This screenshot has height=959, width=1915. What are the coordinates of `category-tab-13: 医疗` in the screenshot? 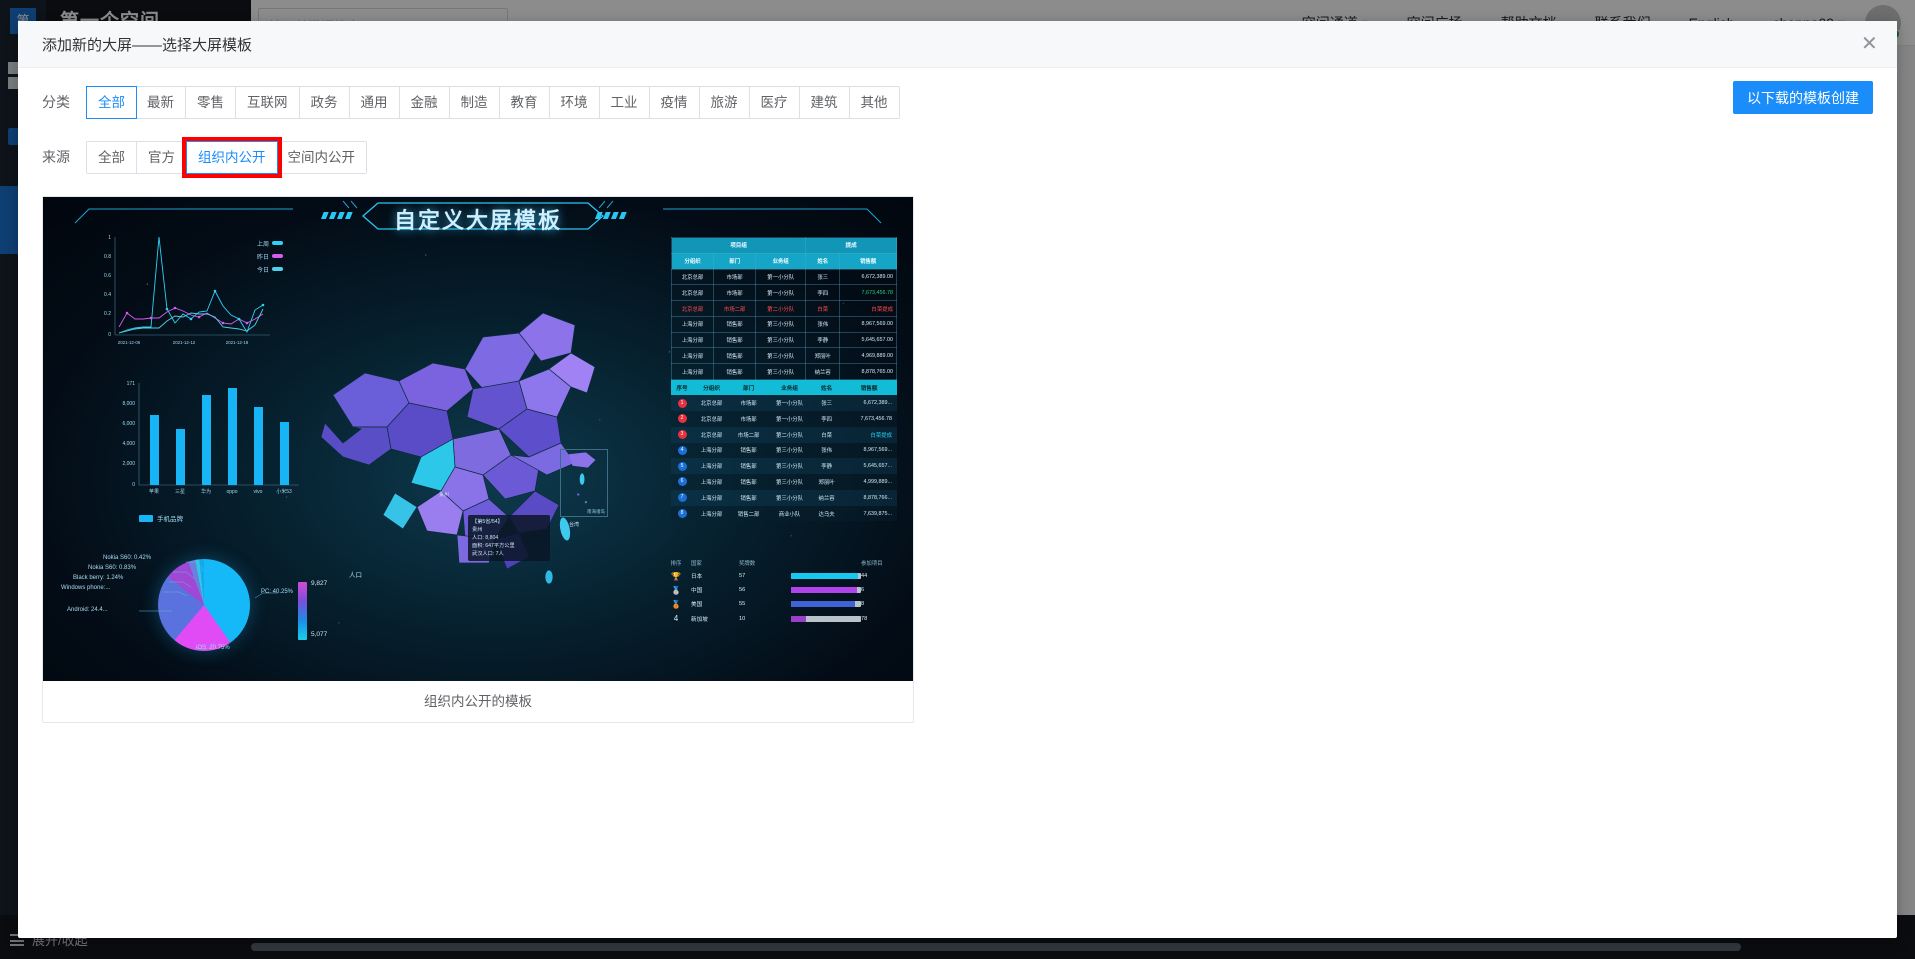 It's located at (774, 102).